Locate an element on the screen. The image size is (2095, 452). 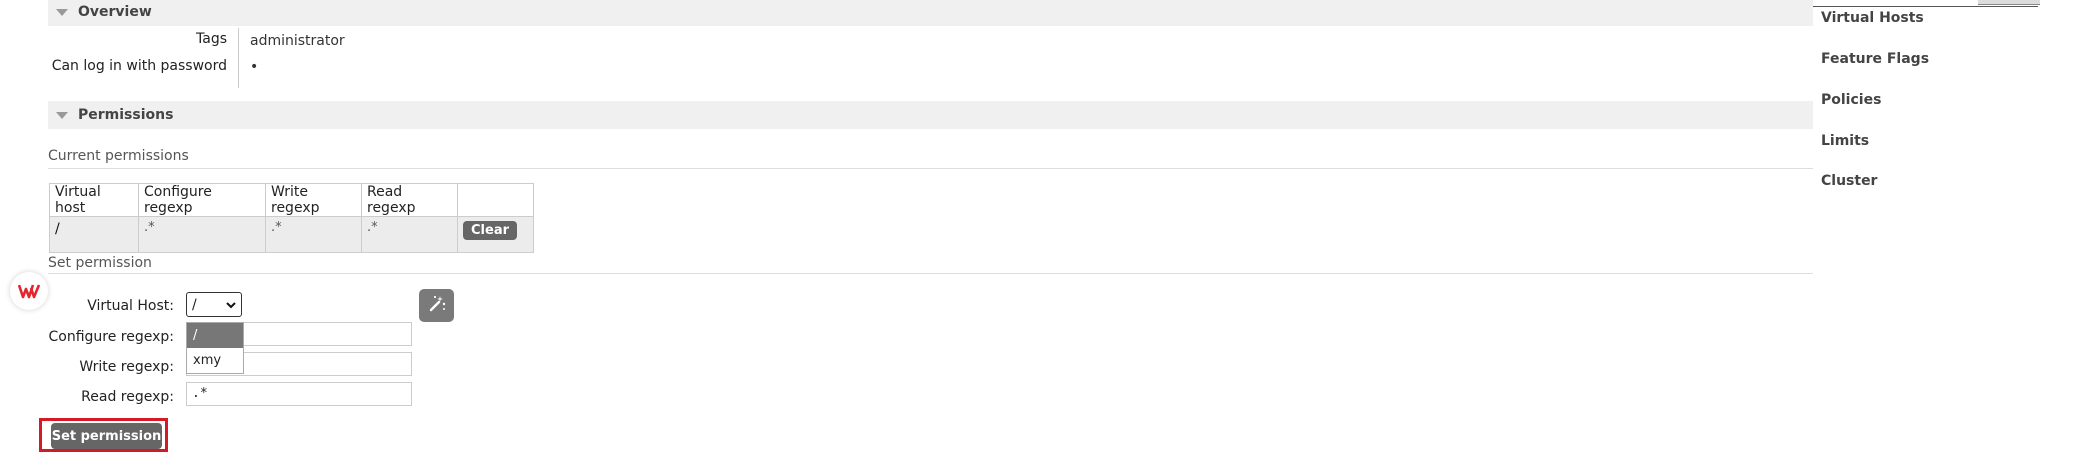
read-regexp-field: .* is located at coordinates (299, 394).